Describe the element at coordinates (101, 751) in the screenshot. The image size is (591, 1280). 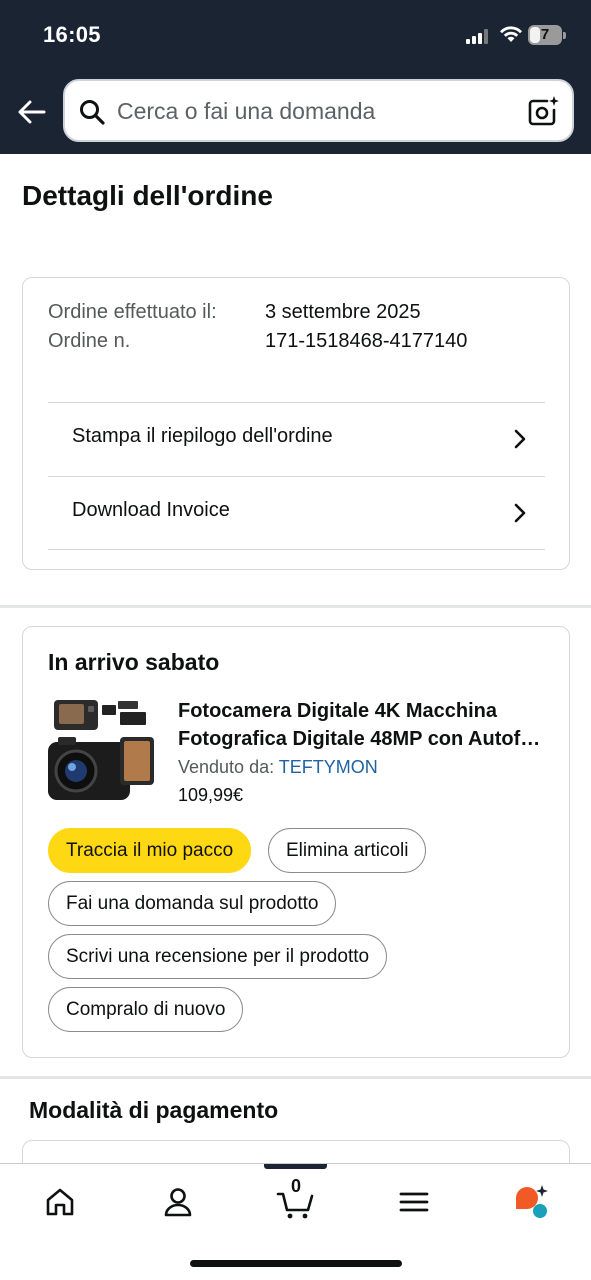
I see `product-image` at that location.